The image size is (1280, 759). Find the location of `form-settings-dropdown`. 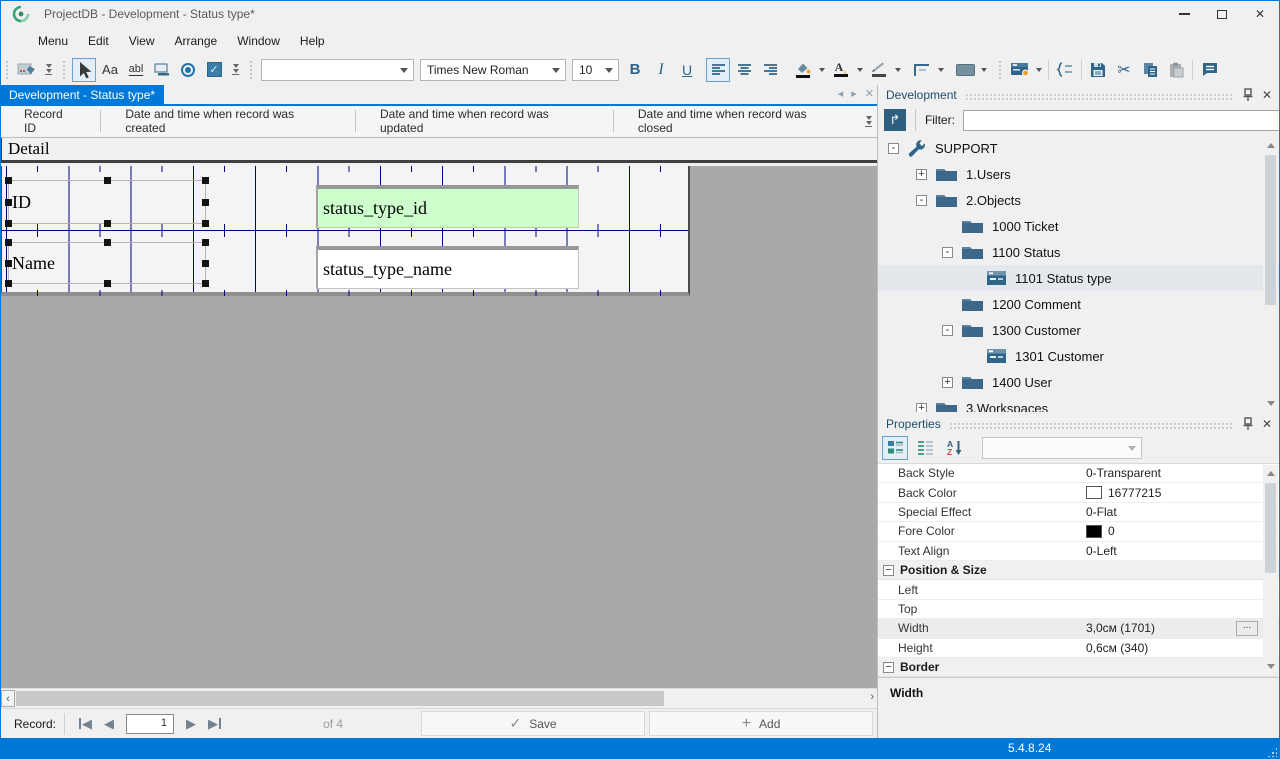

form-settings-dropdown is located at coordinates (1039, 69).